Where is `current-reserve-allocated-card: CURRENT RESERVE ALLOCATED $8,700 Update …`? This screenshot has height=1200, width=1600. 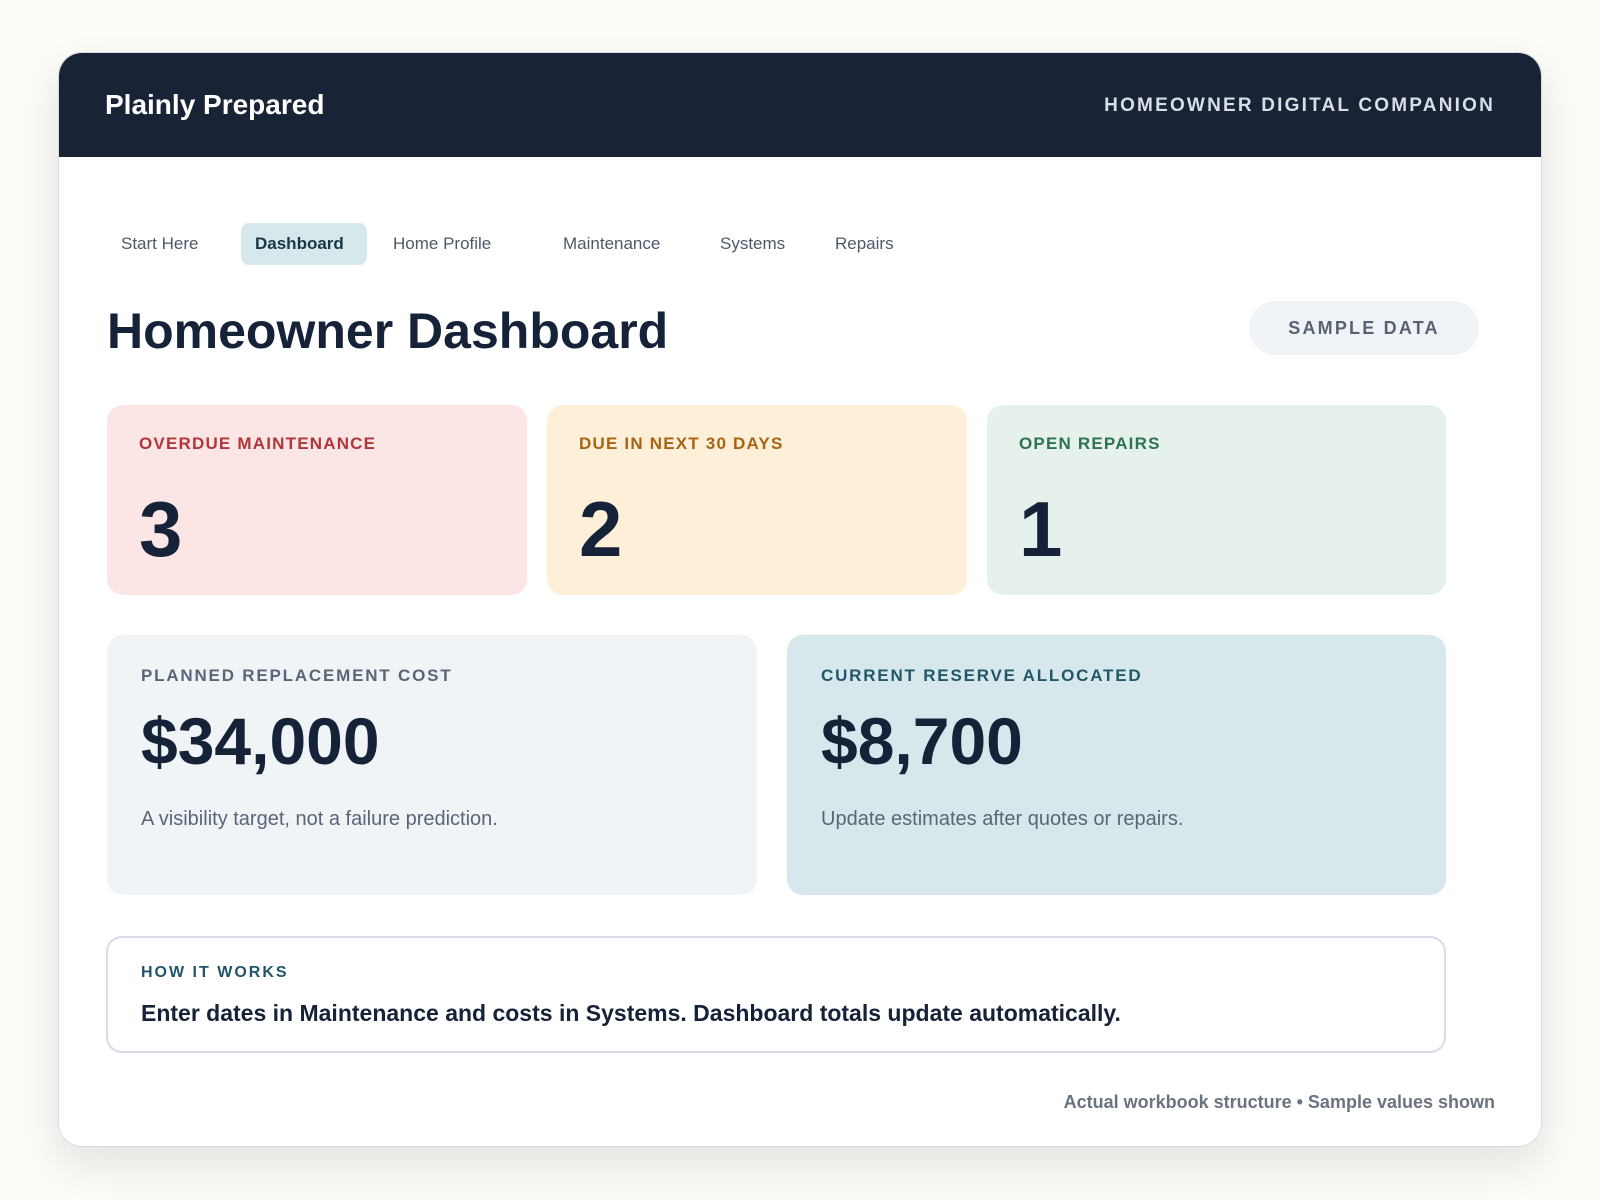
current-reserve-allocated-card: CURRENT RESERVE ALLOCATED $8,700 Update … is located at coordinates (1116, 765).